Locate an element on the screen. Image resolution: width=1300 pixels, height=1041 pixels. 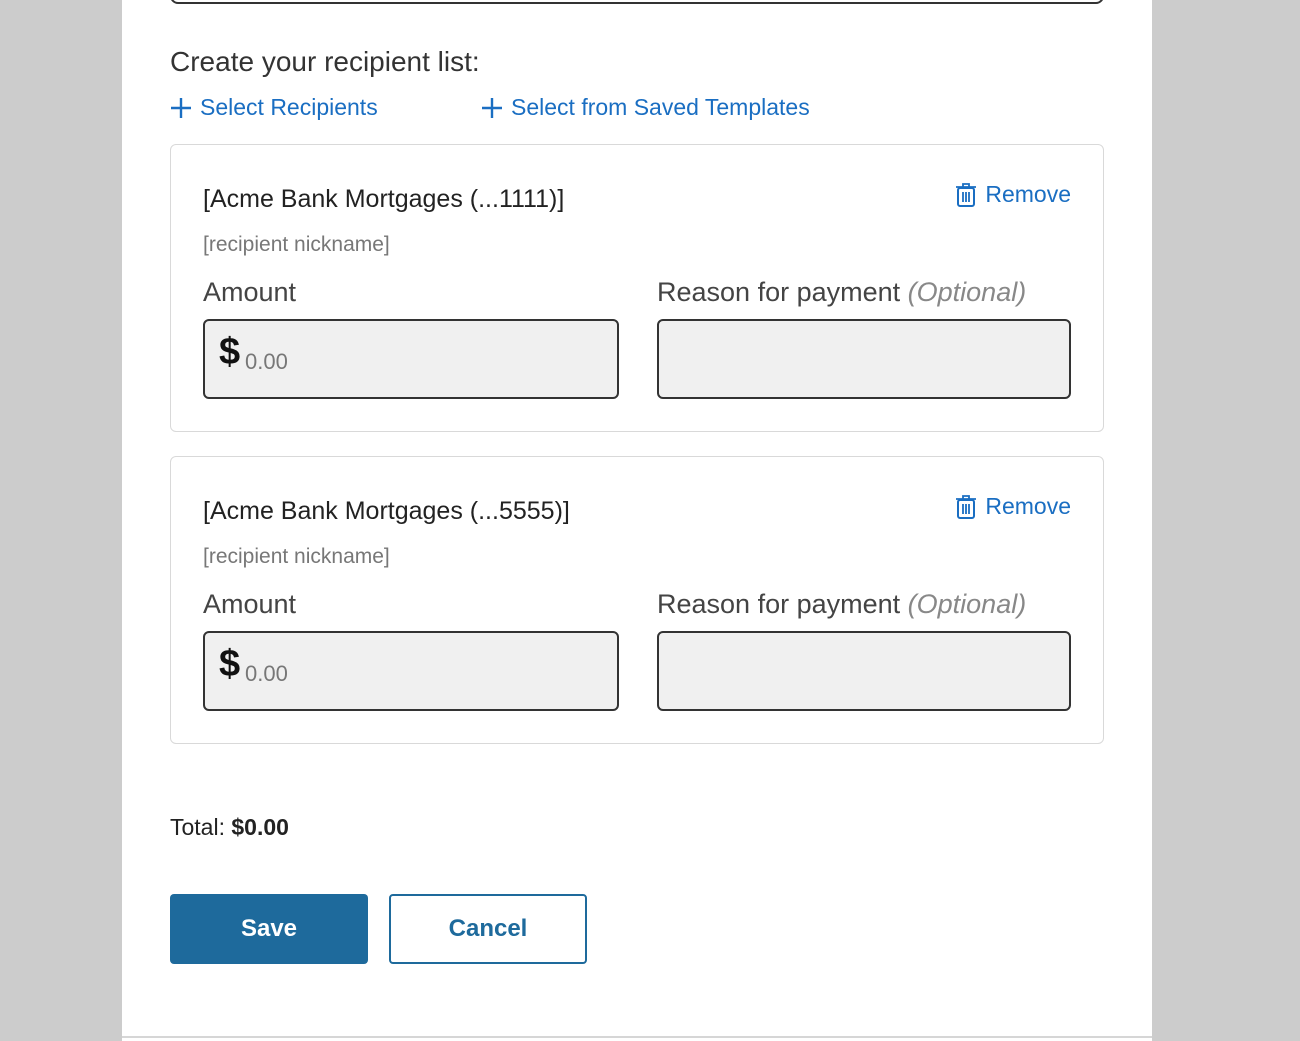
recipient-list-heading: Create your recipient list: is located at coordinates (325, 61).